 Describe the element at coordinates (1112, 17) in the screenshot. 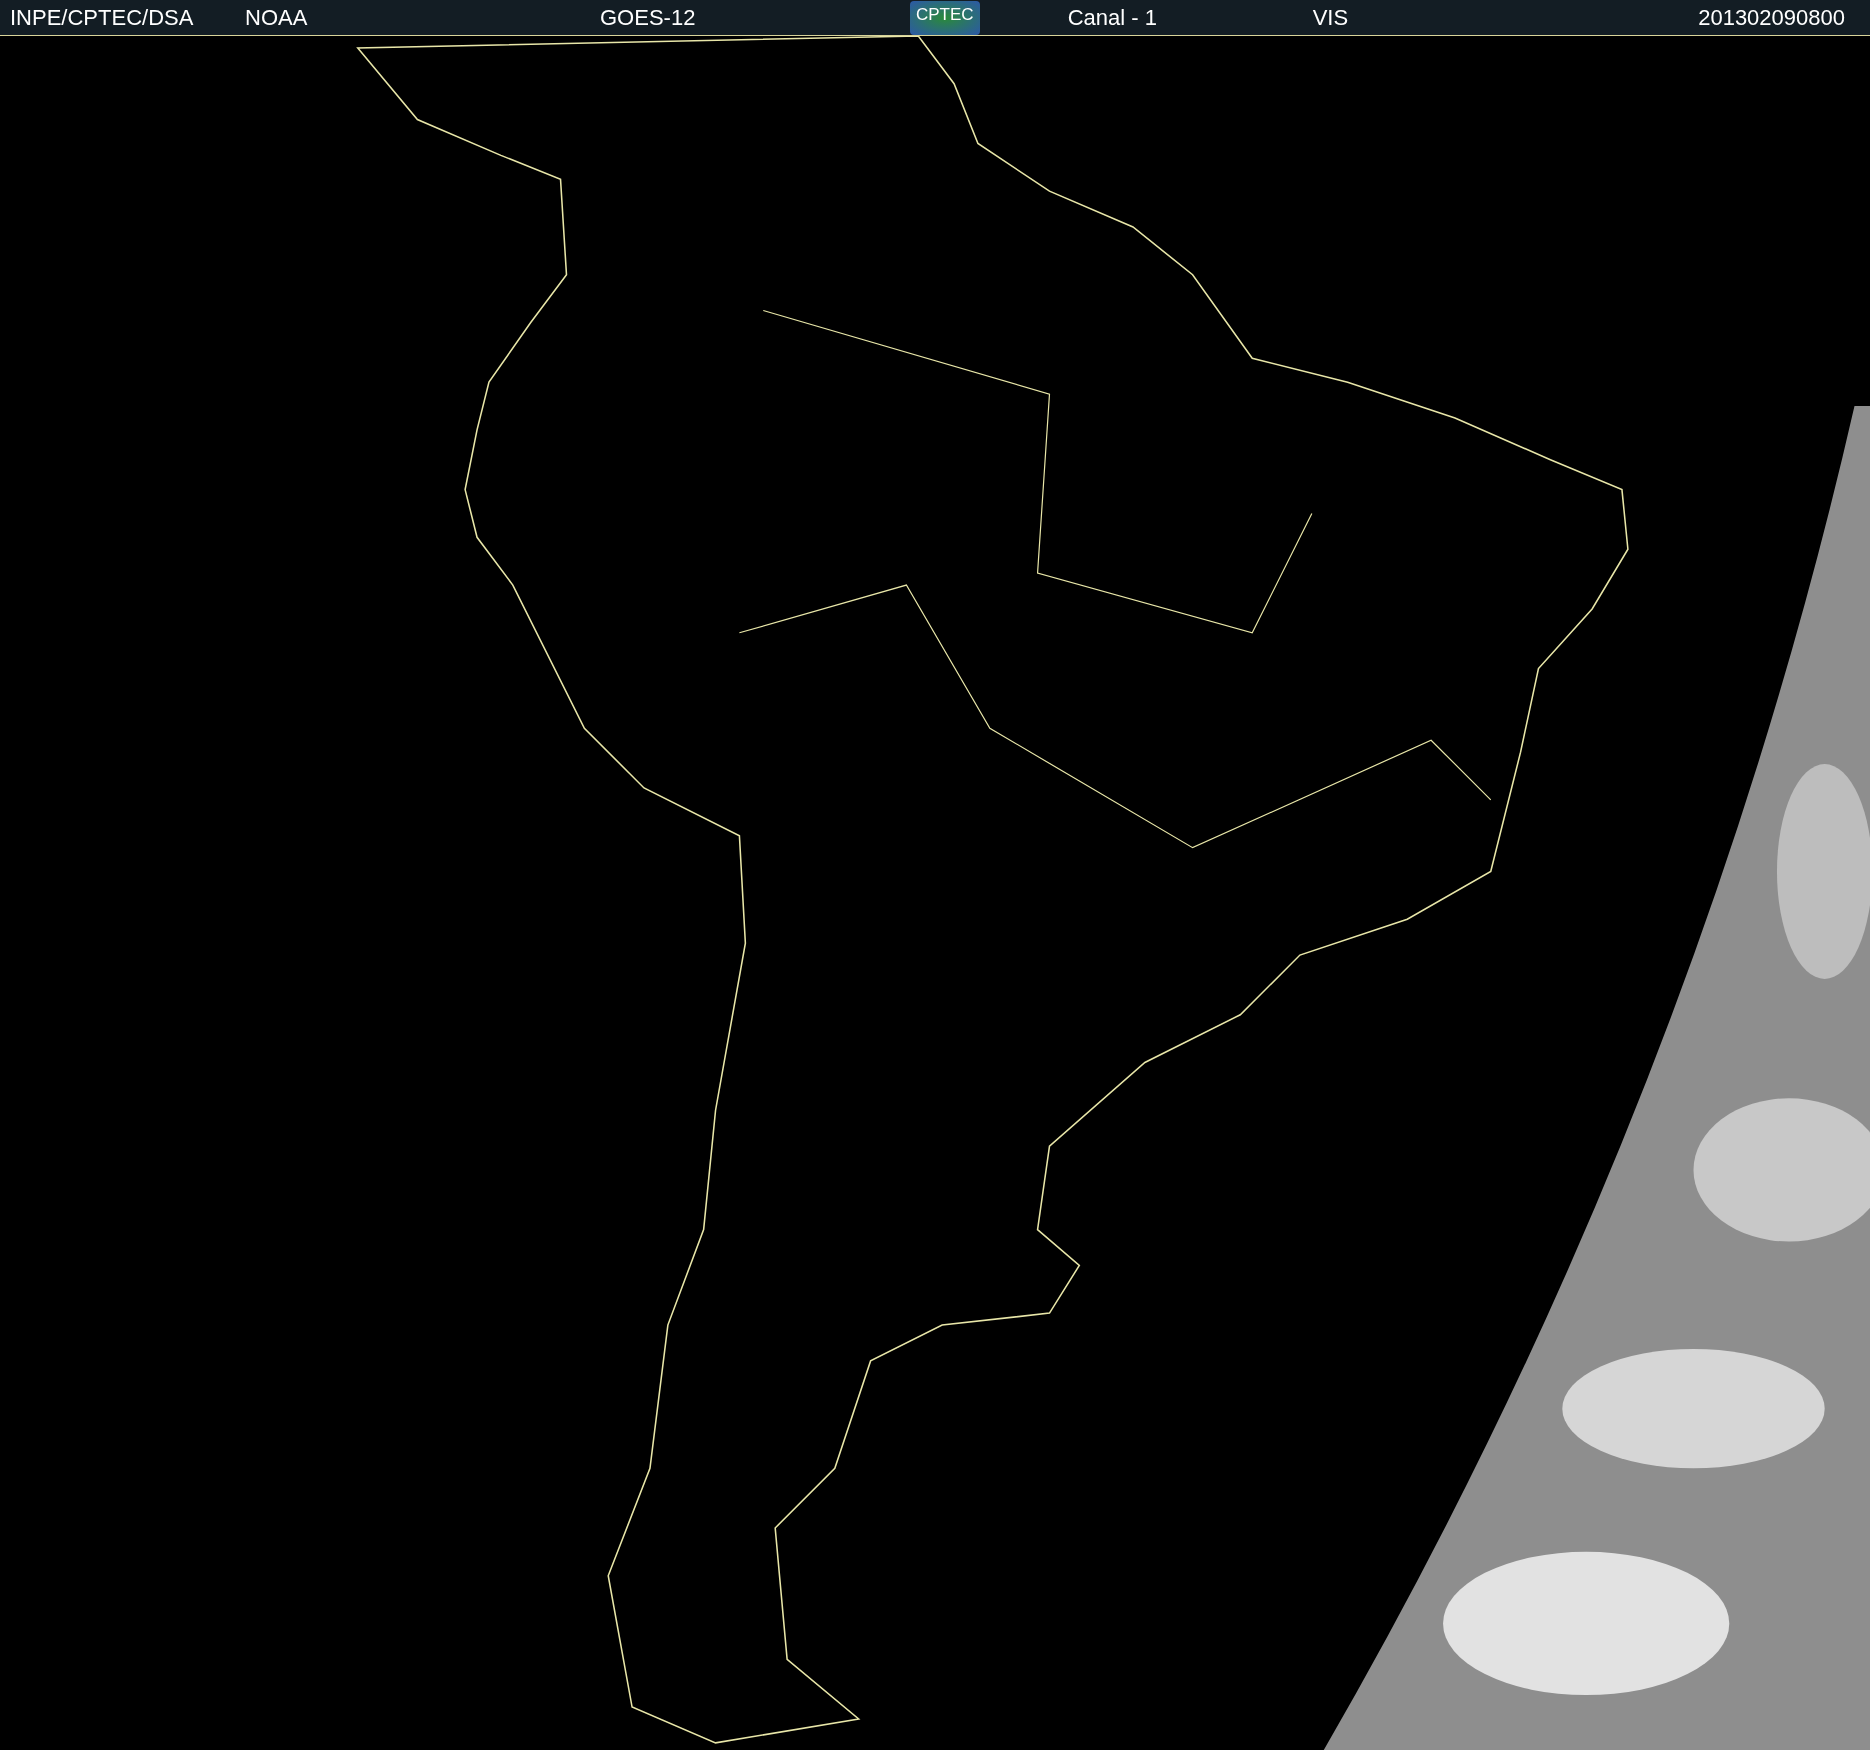

I see `header-label: Canal - 1` at that location.